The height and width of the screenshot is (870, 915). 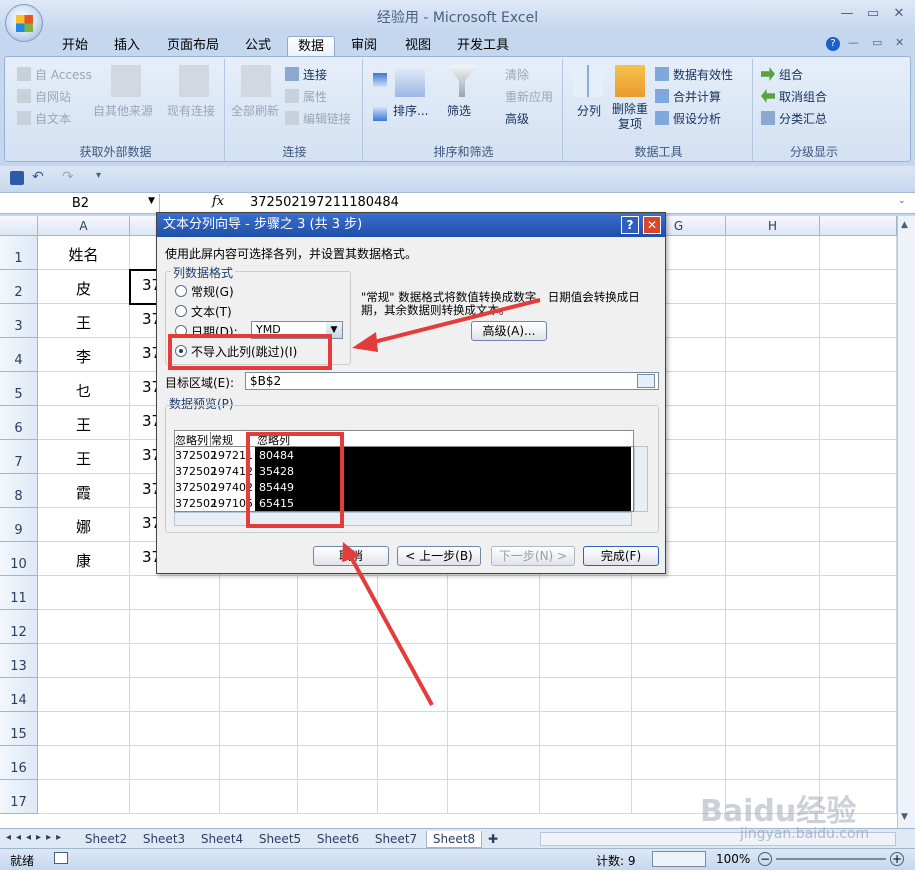 I want to click on arrow-head-skip, so click(x=365, y=342).